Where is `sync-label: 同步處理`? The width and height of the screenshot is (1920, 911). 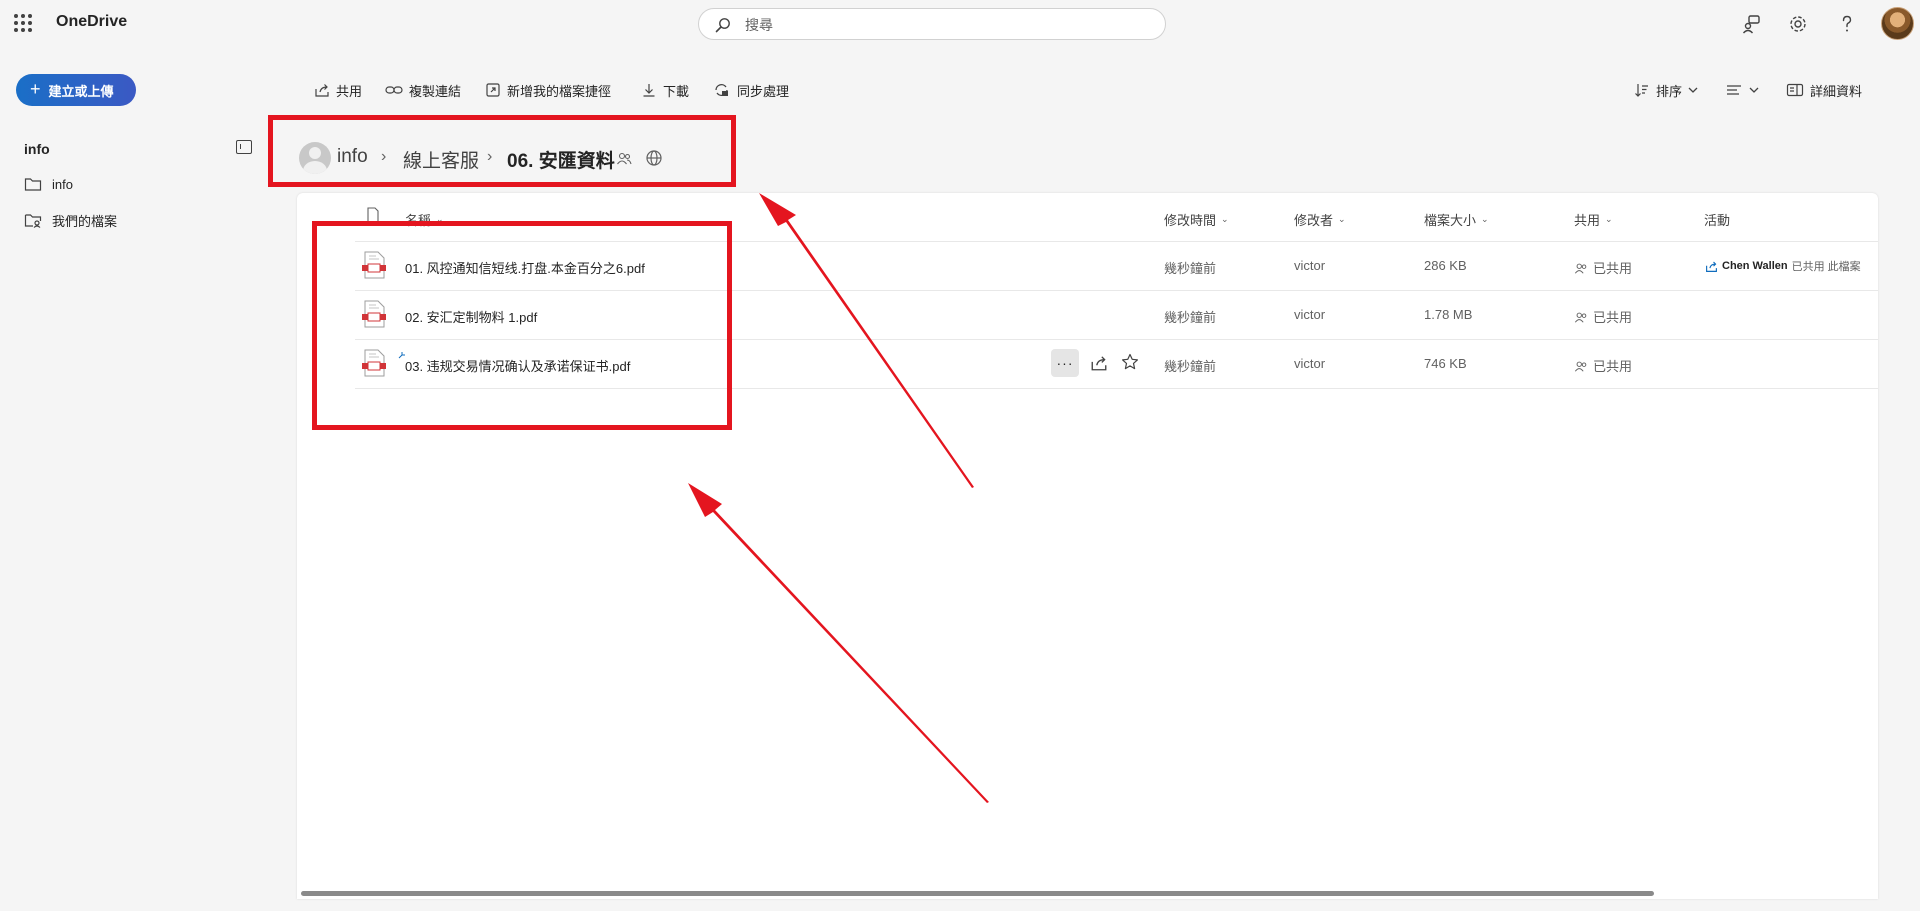
sync-label: 同步處理 is located at coordinates (763, 91).